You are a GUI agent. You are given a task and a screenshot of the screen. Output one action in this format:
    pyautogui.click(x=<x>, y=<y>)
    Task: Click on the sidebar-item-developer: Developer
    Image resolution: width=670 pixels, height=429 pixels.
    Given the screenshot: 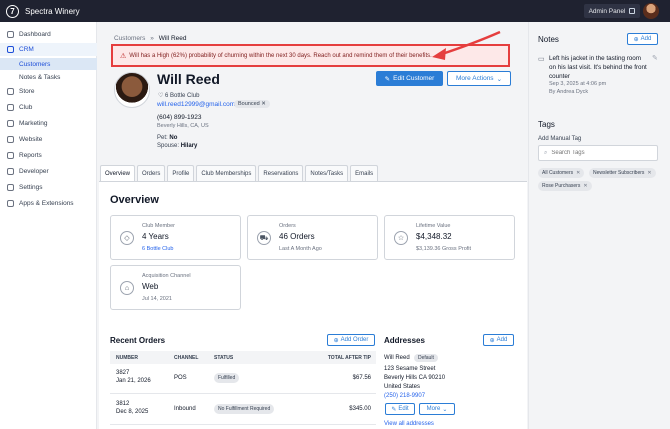 What is the action you would take?
    pyautogui.click(x=48, y=171)
    